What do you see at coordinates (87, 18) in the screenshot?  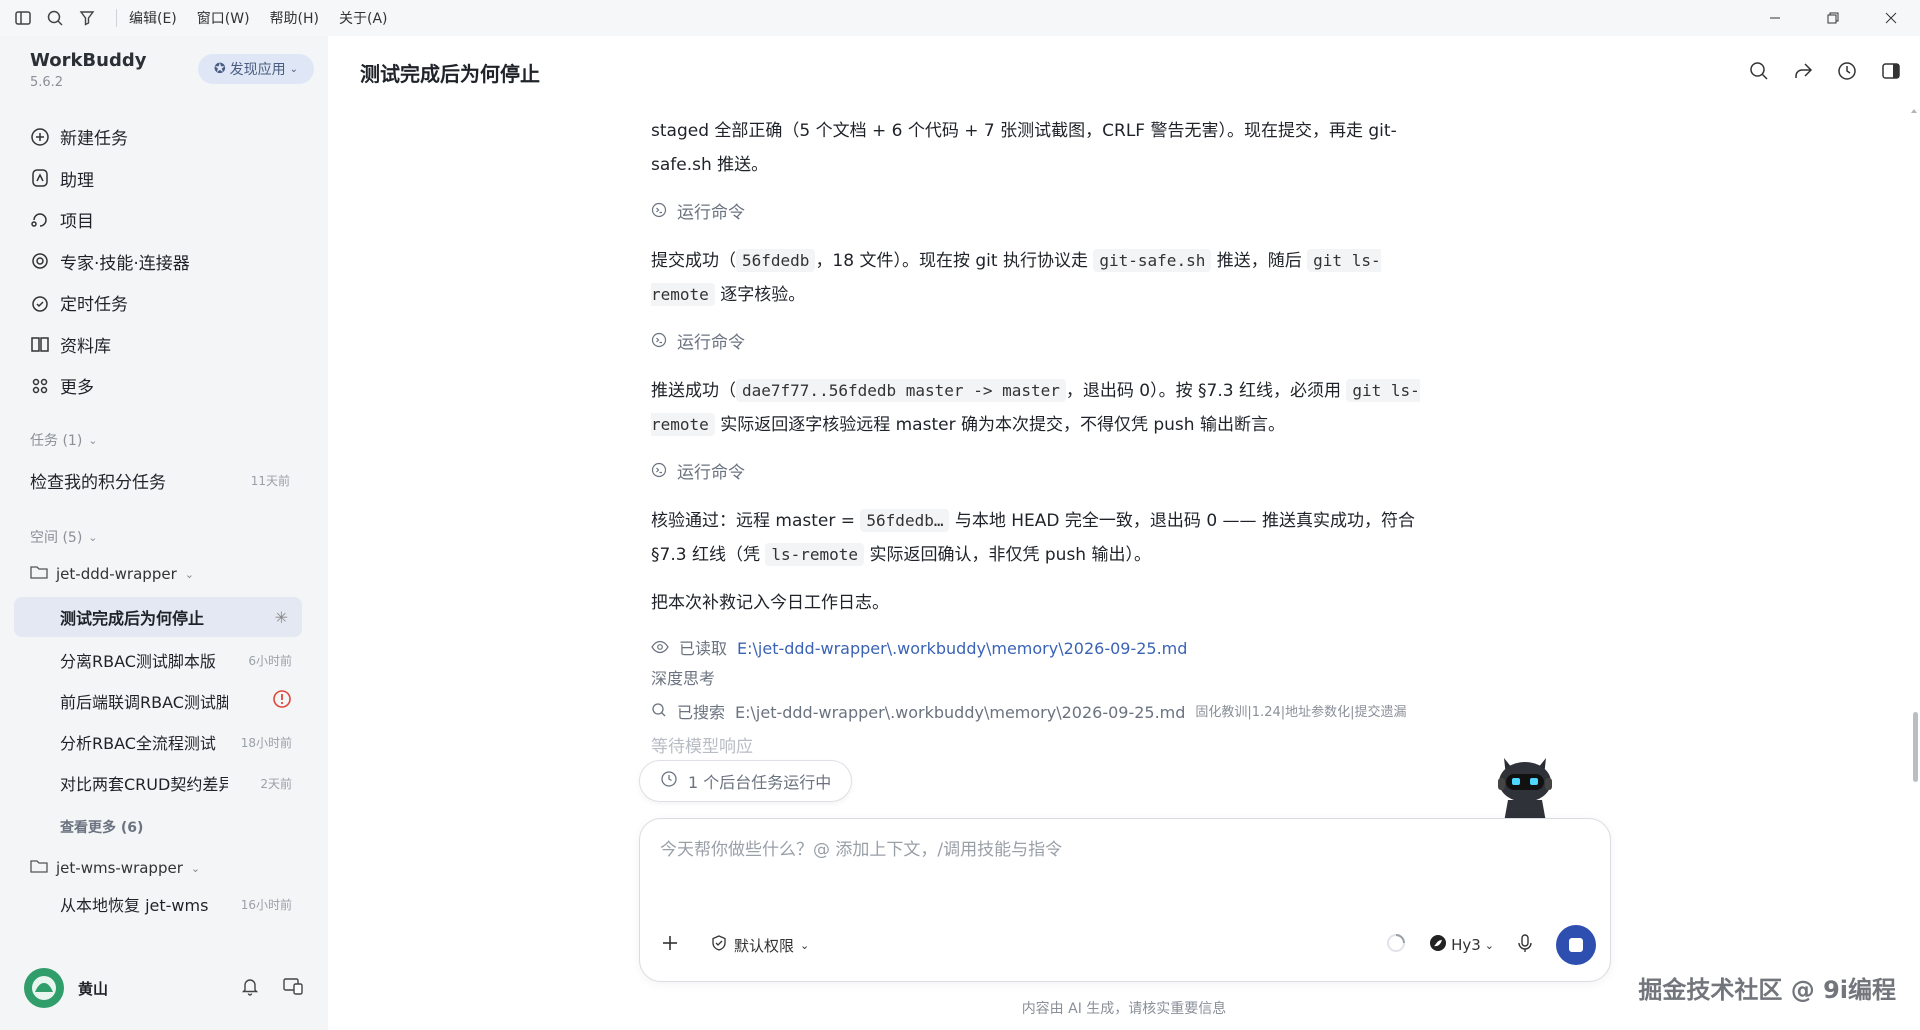 I see `filter-icon` at bounding box center [87, 18].